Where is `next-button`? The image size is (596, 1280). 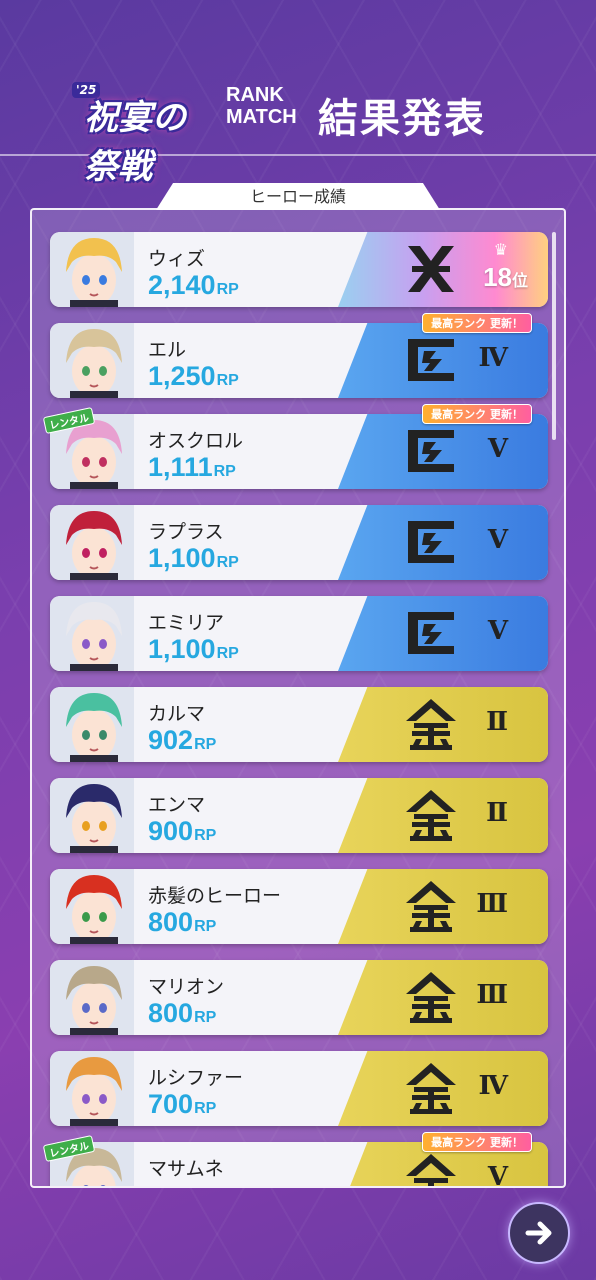 next-button is located at coordinates (539, 1233).